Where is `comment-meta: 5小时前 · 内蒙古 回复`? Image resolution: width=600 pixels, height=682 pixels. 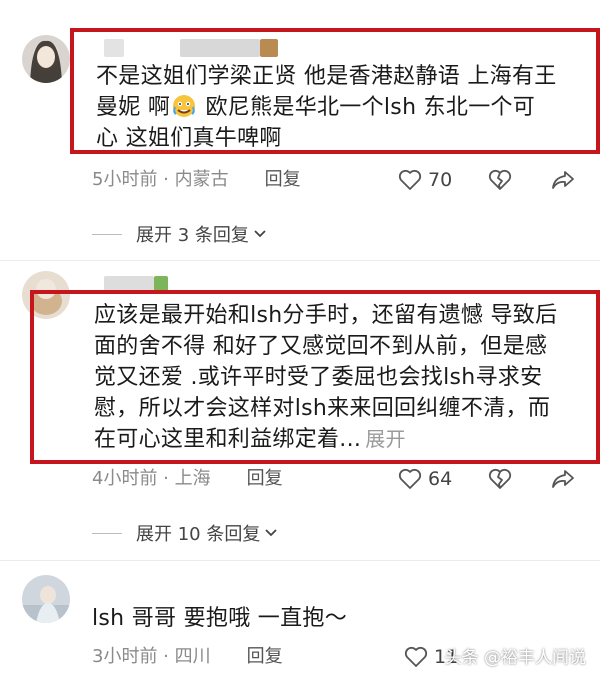 comment-meta: 5小时前 · 内蒙古 回复 is located at coordinates (196, 180).